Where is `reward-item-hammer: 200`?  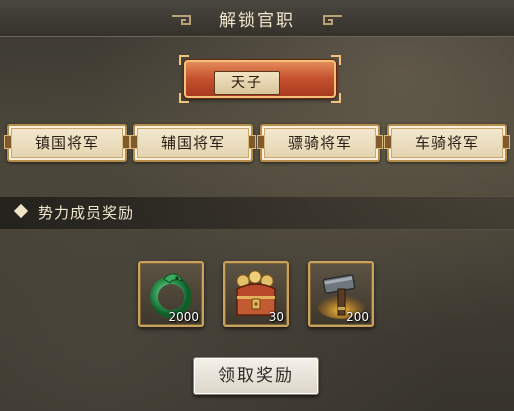 reward-item-hammer: 200 is located at coordinates (341, 294).